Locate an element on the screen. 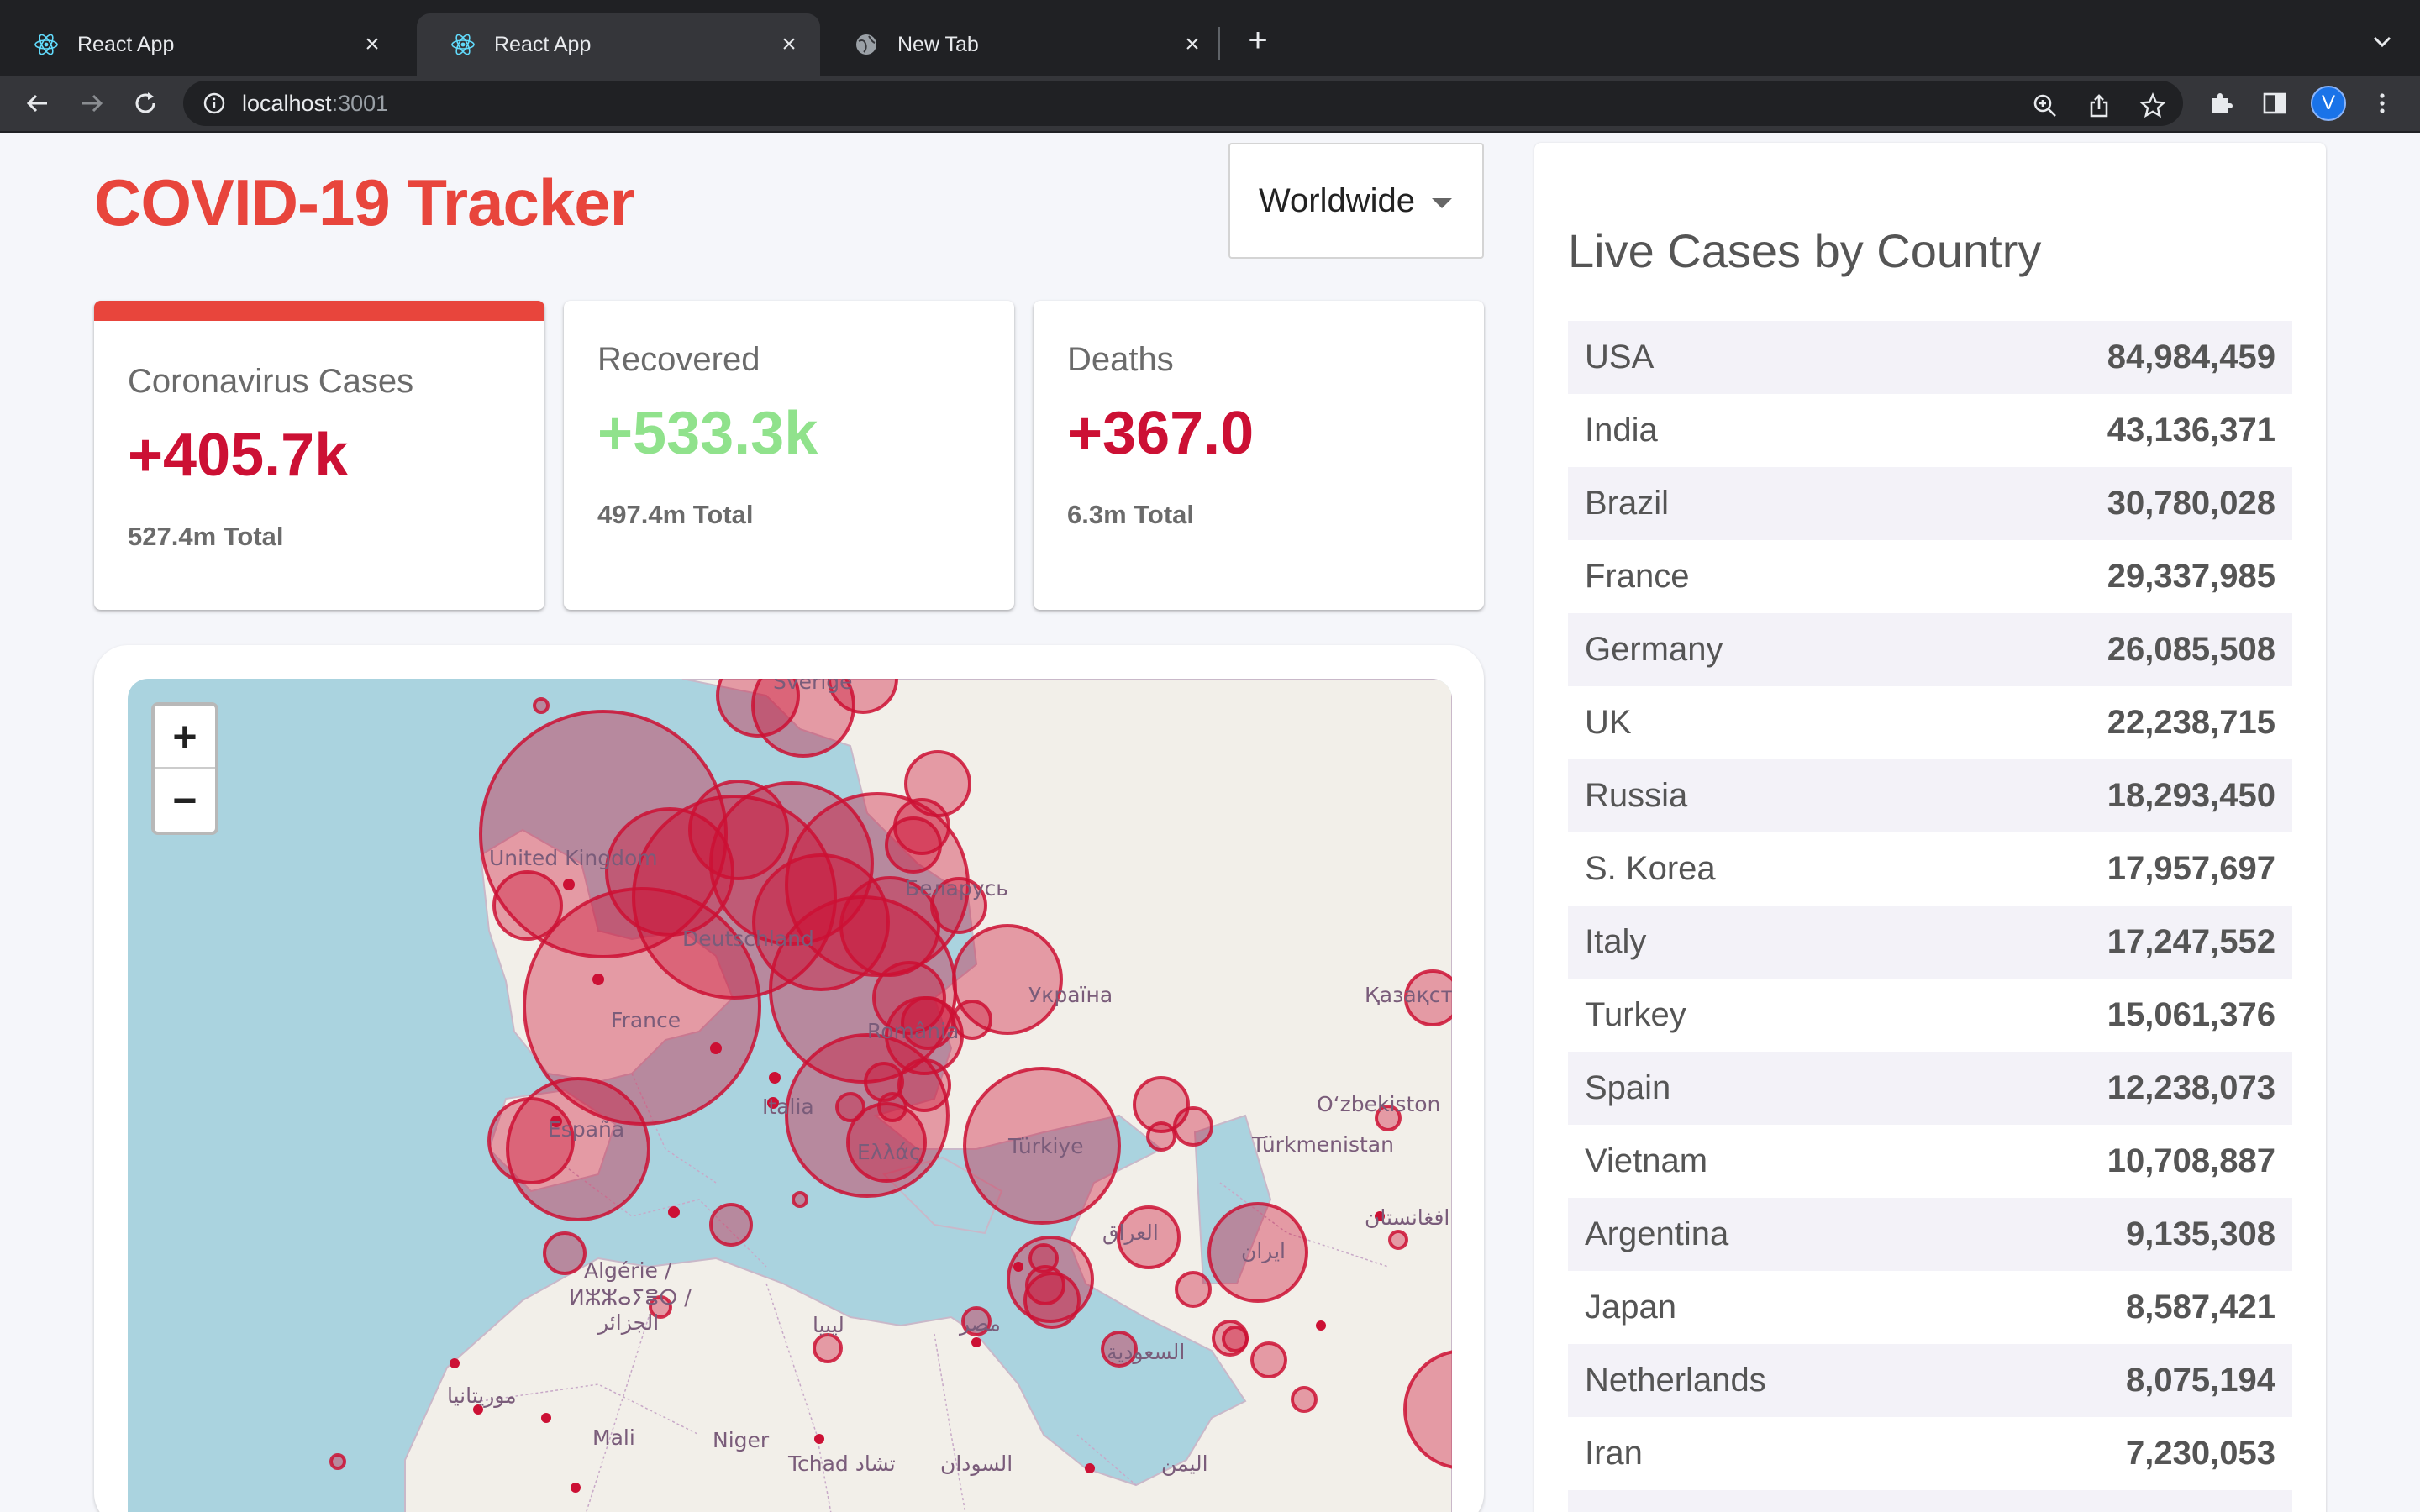  back-icon is located at coordinates (37, 103).